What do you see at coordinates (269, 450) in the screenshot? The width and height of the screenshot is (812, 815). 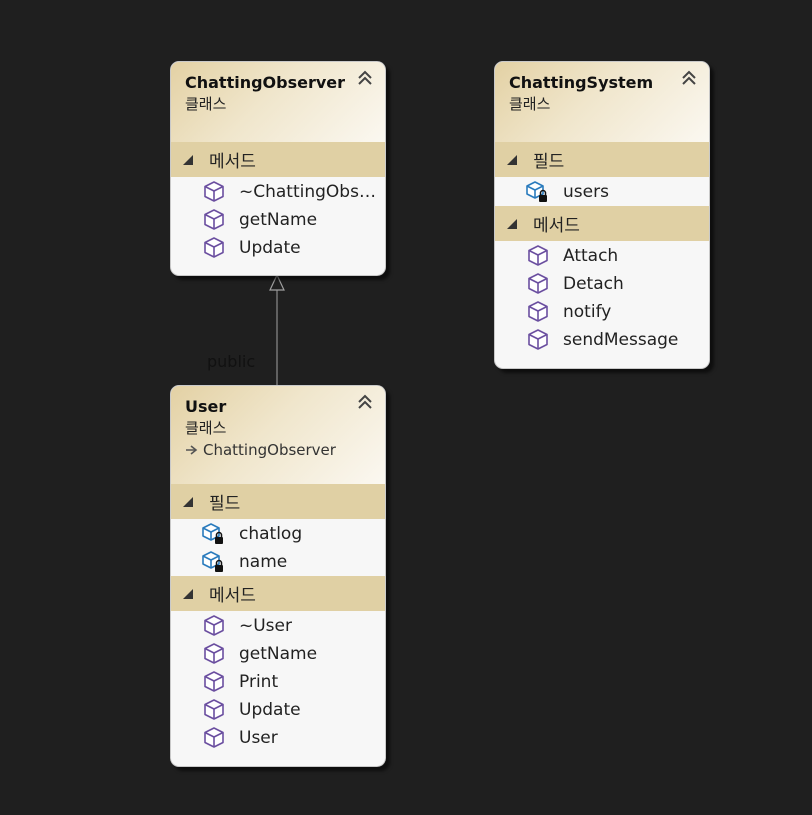 I see `base-class-name: ChattingObserver` at bounding box center [269, 450].